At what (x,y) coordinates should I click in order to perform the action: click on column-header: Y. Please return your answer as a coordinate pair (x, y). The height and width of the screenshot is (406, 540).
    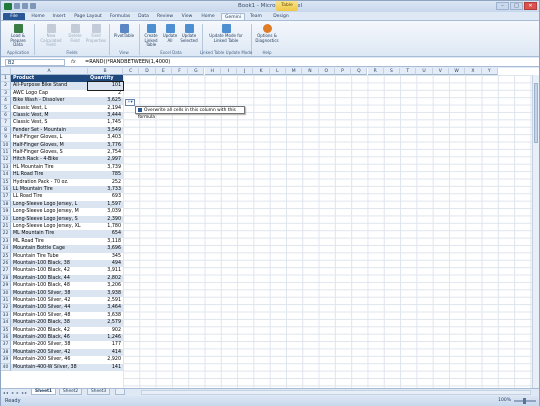
    Looking at the image, I should click on (489, 71).